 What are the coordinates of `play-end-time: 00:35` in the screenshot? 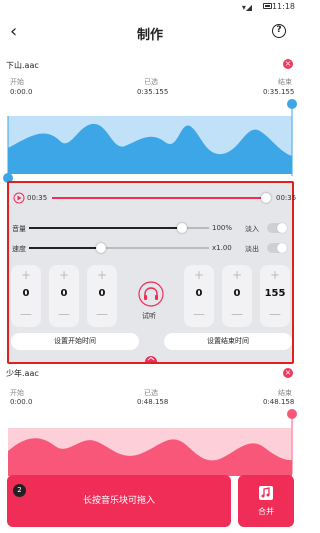 It's located at (286, 198).